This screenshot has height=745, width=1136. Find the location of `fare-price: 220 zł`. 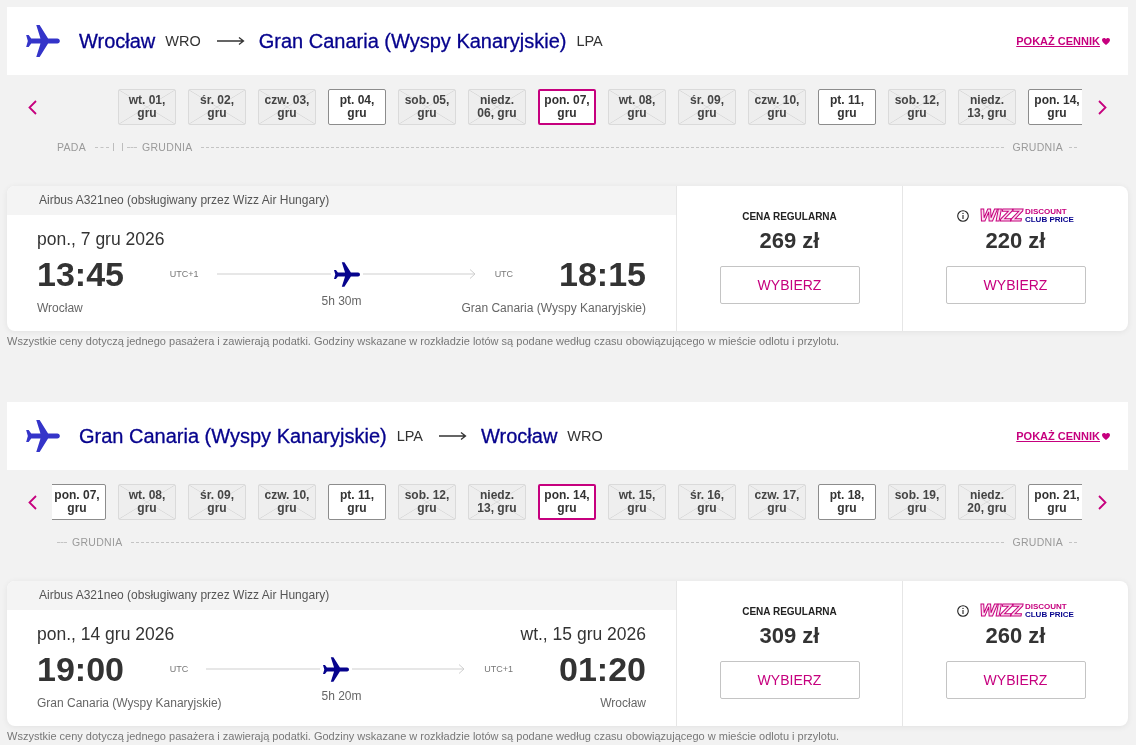

fare-price: 220 zł is located at coordinates (1015, 241).